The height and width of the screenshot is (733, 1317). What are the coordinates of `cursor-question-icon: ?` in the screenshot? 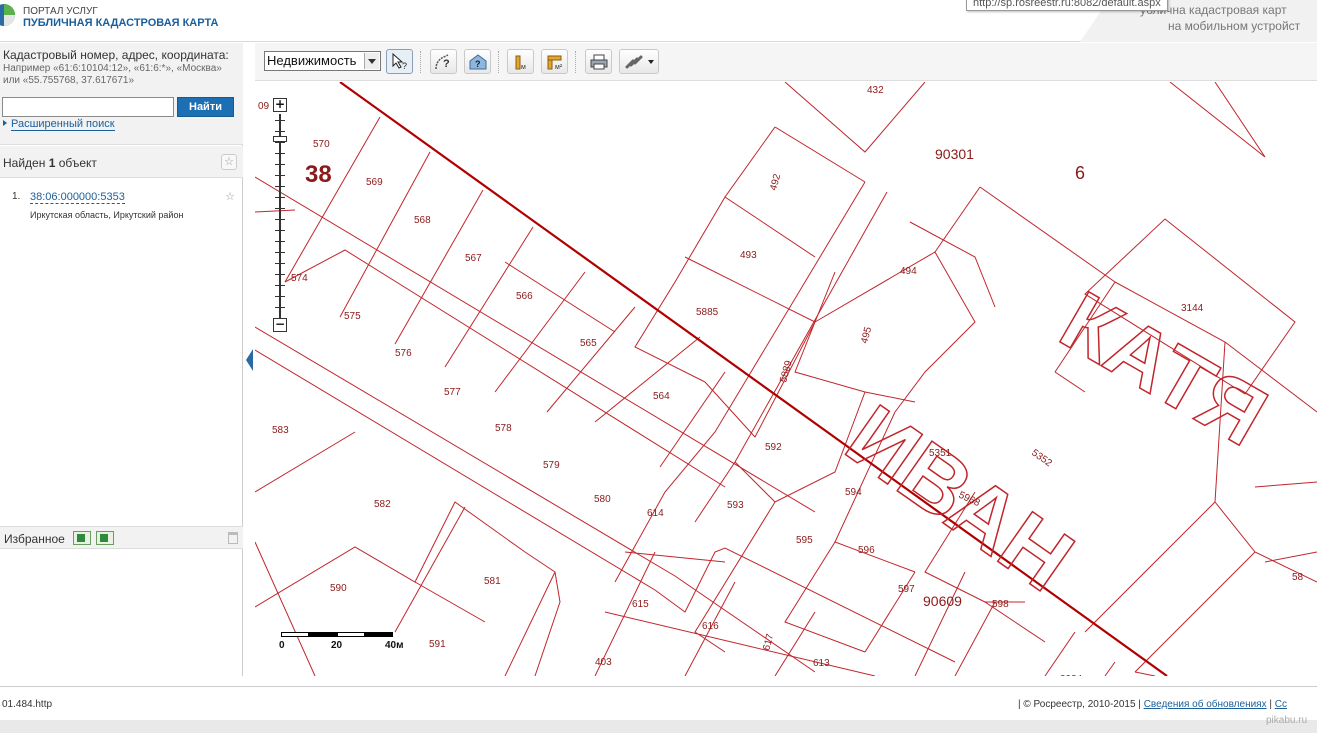 It's located at (399, 62).